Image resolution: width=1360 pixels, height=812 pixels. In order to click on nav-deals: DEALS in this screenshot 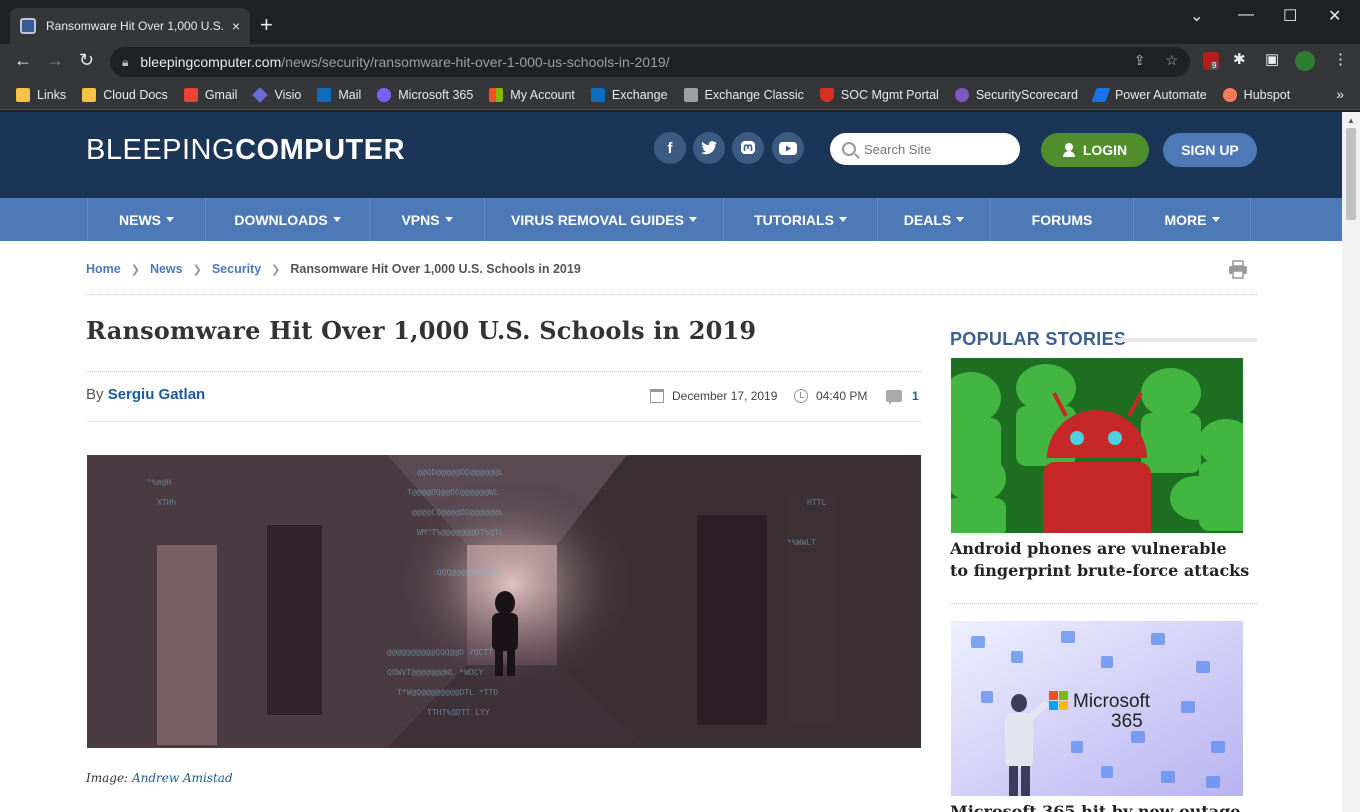, I will do `click(933, 219)`.